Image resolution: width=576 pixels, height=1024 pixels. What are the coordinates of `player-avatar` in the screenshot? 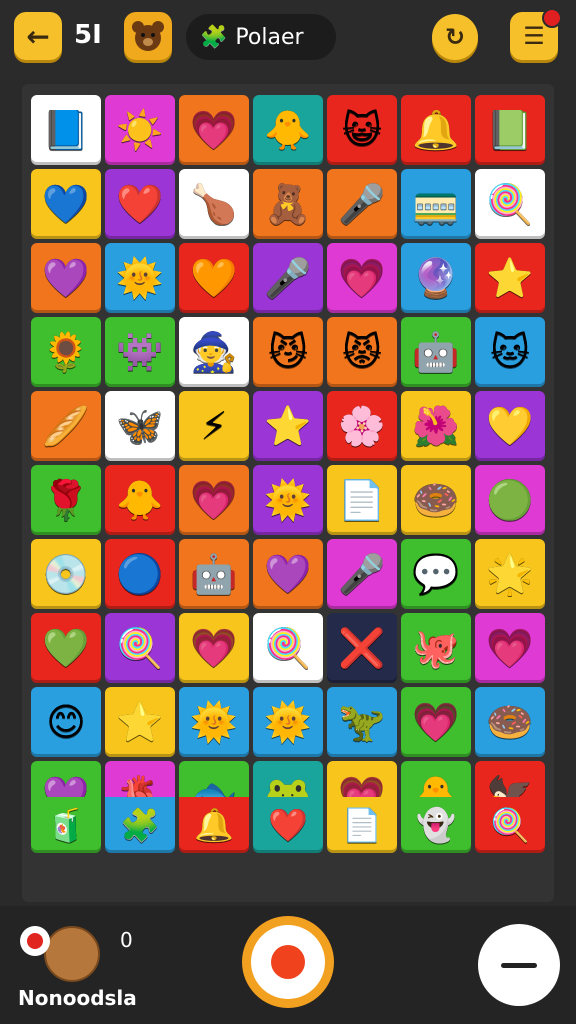 It's located at (60, 952).